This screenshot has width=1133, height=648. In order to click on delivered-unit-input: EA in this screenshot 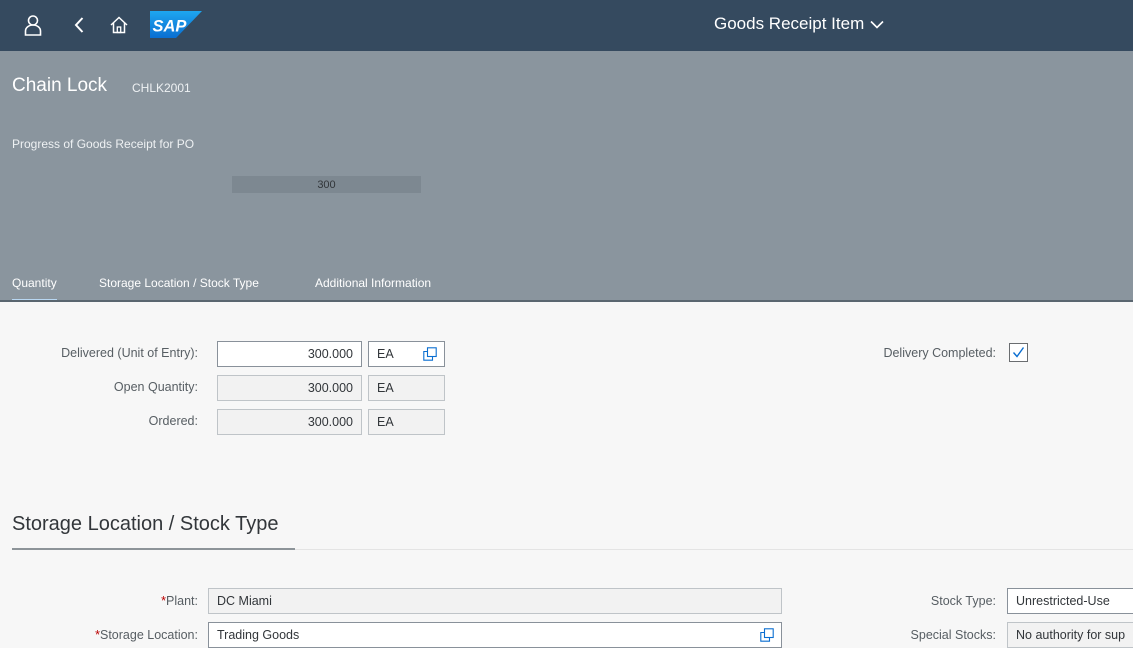, I will do `click(406, 354)`.